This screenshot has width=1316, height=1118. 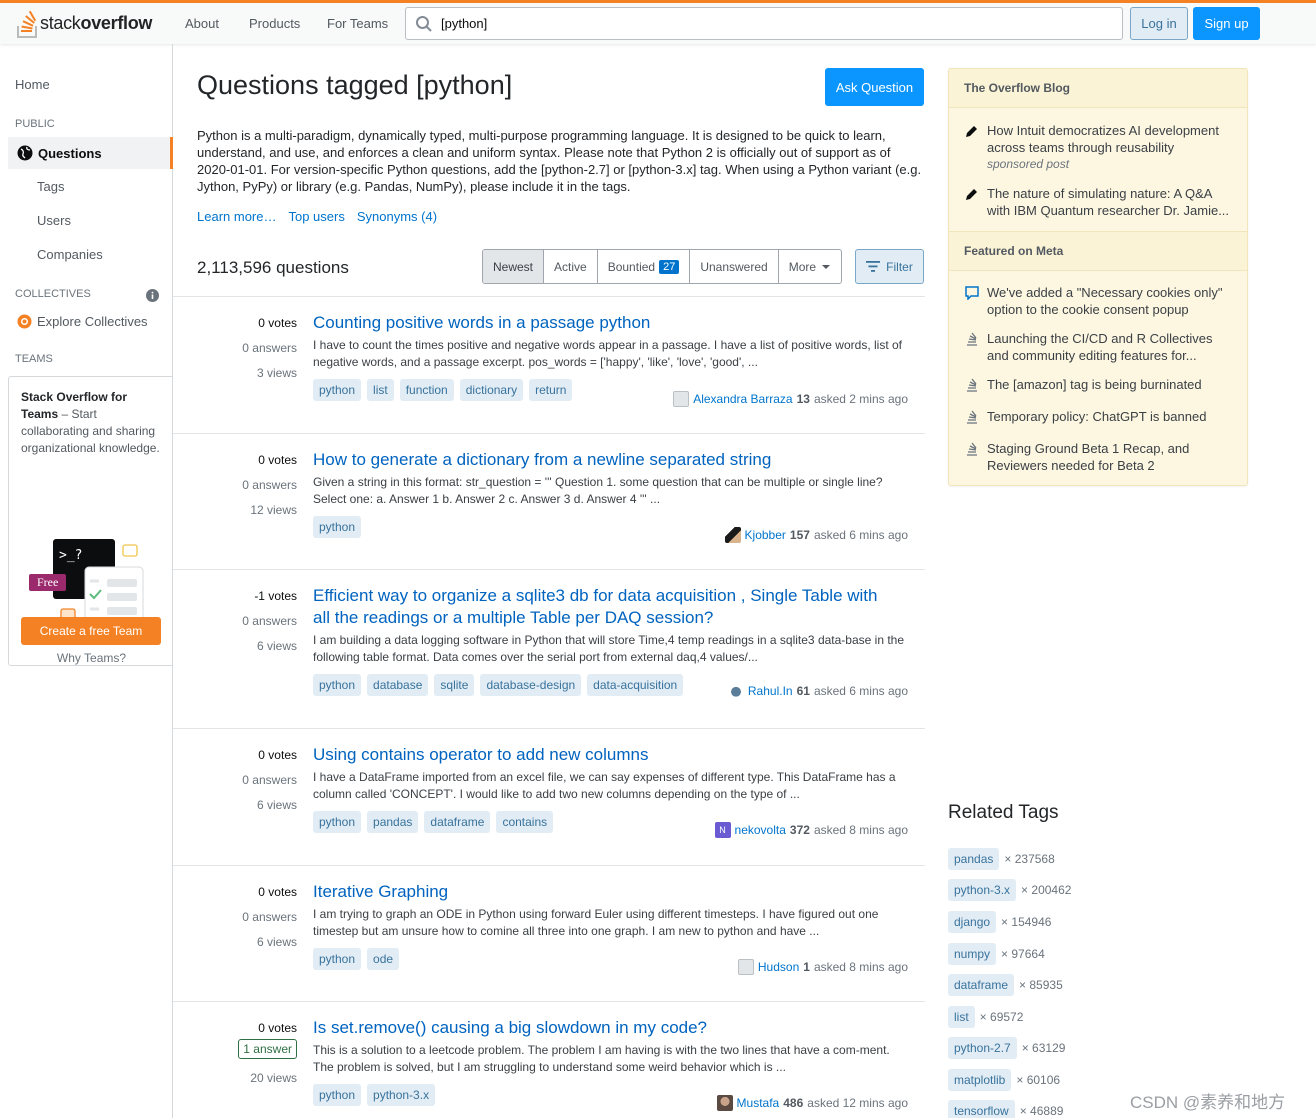 What do you see at coordinates (90, 153) in the screenshot?
I see `sidebar-item-questions: Questions` at bounding box center [90, 153].